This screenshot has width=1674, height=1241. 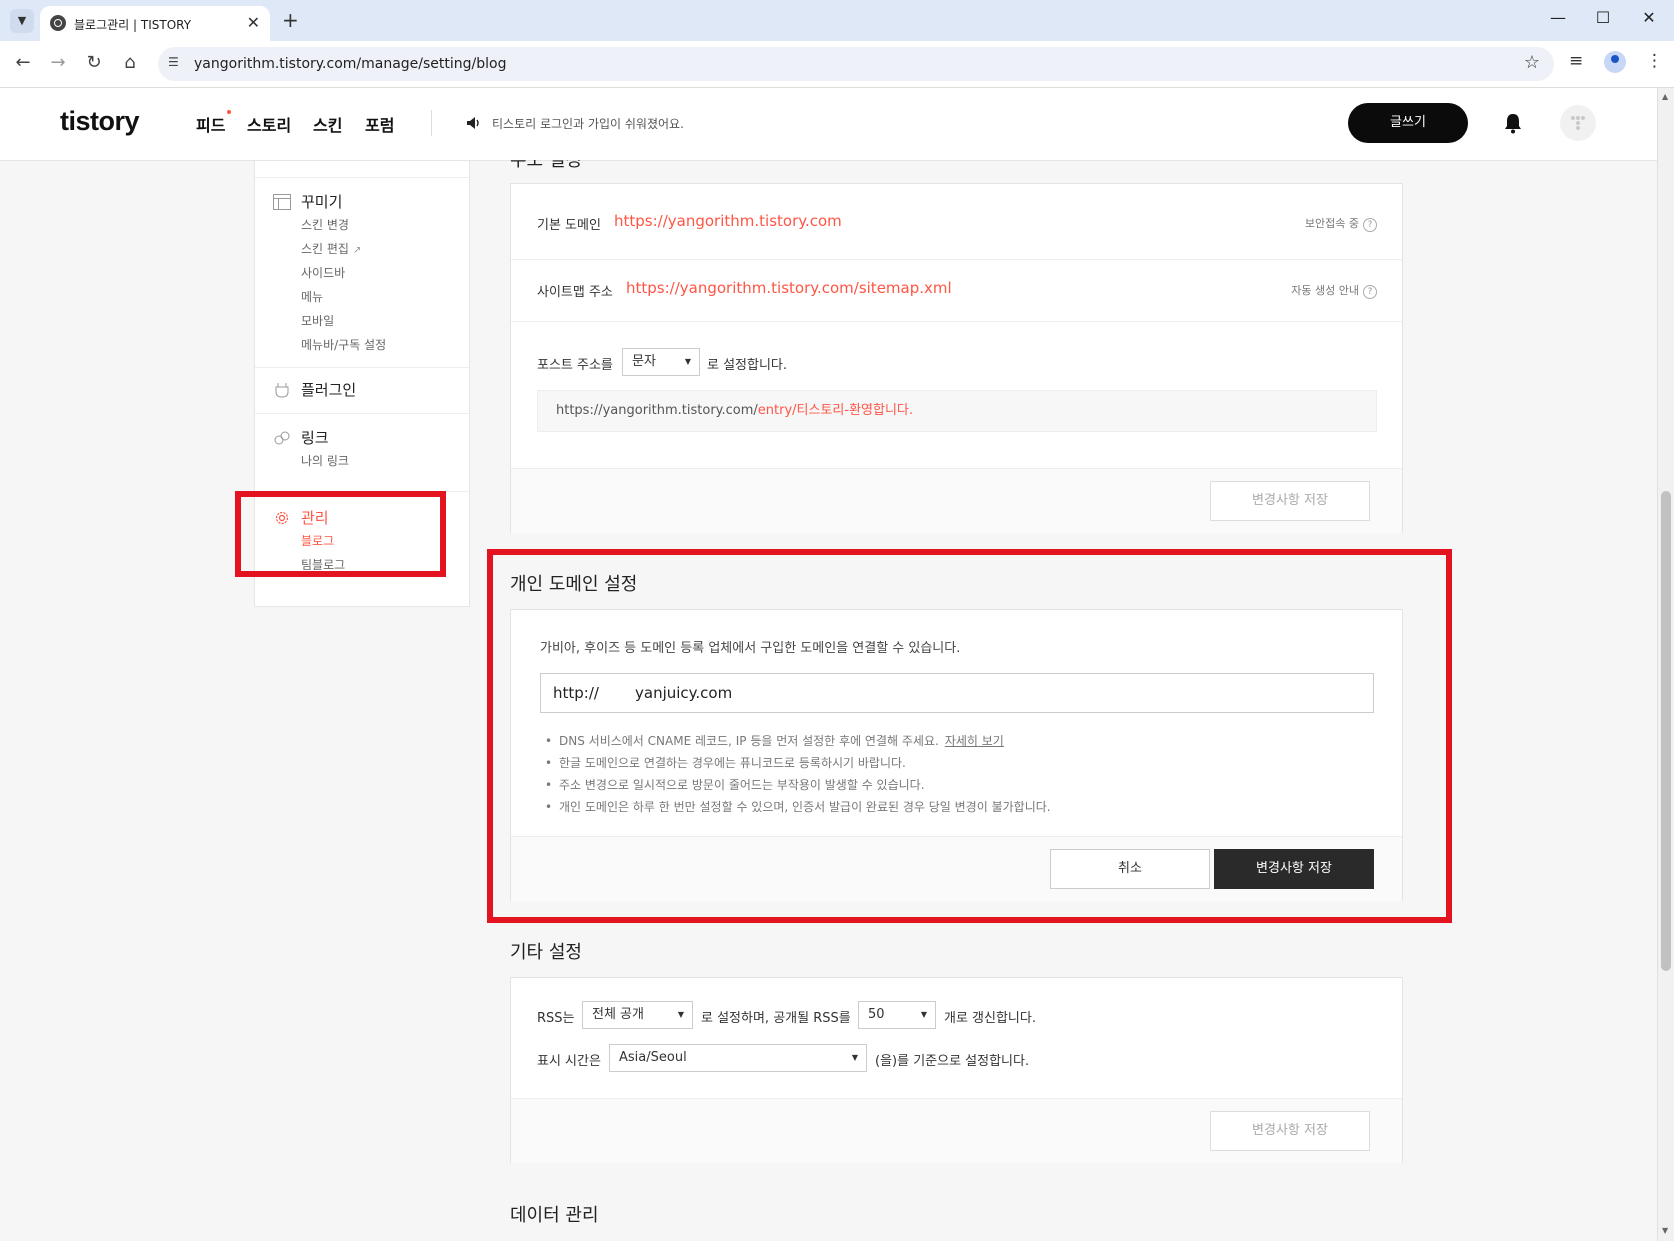 I want to click on sidebar-group-plugin: 플러그인, so click(x=314, y=390).